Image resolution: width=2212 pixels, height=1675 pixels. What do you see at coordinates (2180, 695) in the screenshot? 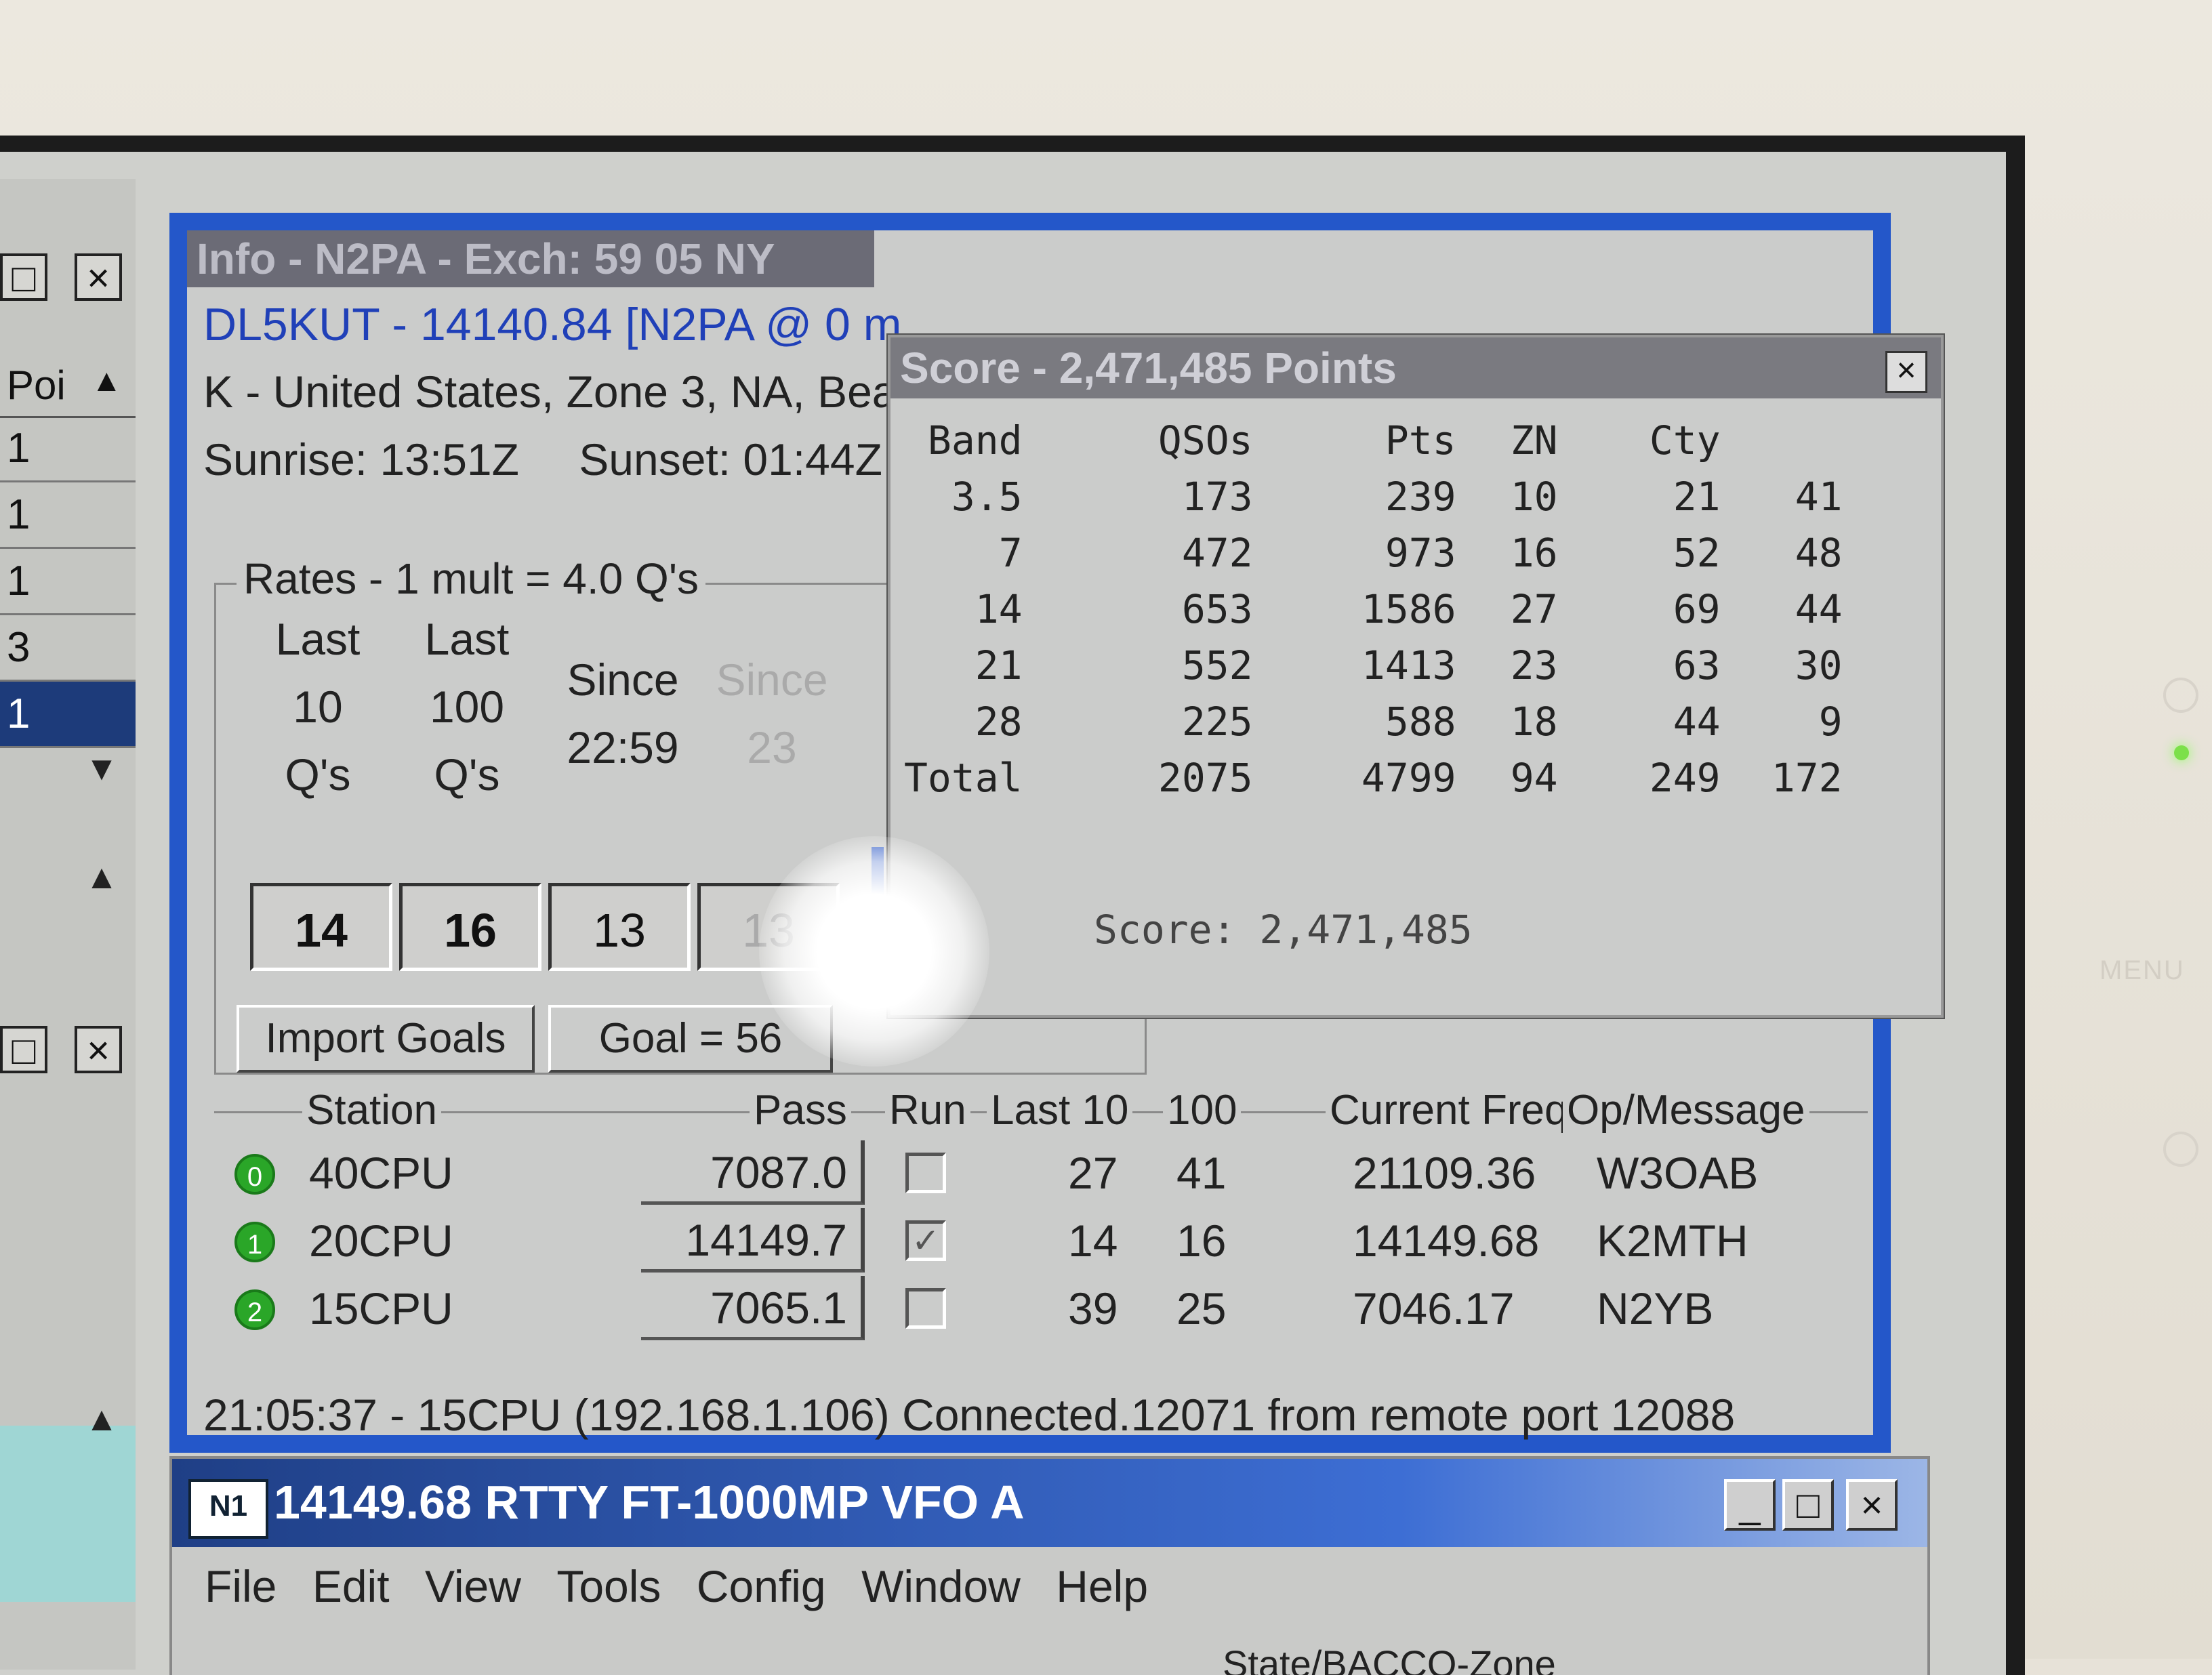
I see `power-button-icon` at bounding box center [2180, 695].